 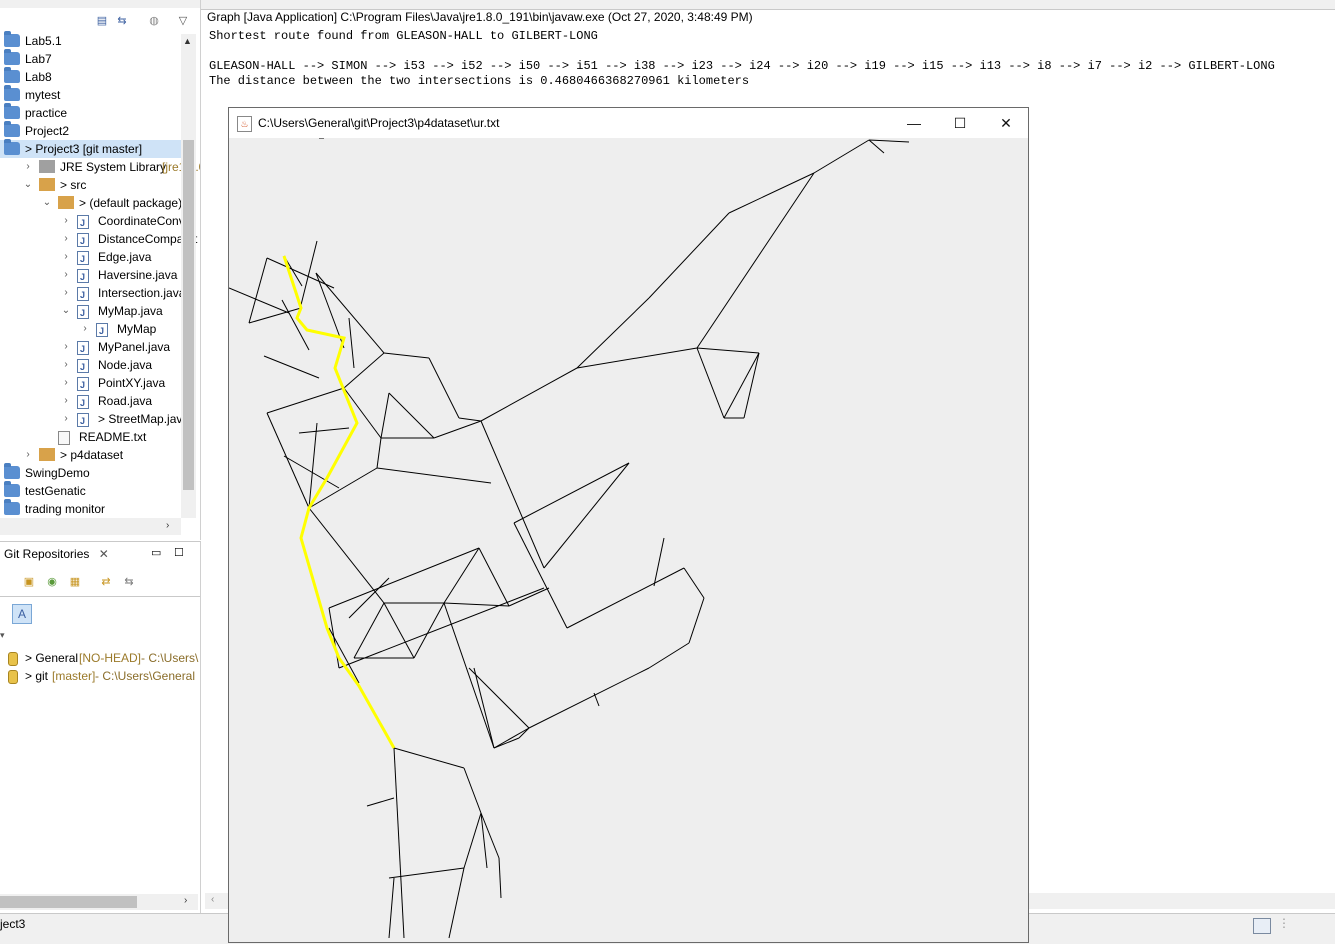 What do you see at coordinates (129, 582) in the screenshot?
I see `collapse-all-repos-icon: ⇆` at bounding box center [129, 582].